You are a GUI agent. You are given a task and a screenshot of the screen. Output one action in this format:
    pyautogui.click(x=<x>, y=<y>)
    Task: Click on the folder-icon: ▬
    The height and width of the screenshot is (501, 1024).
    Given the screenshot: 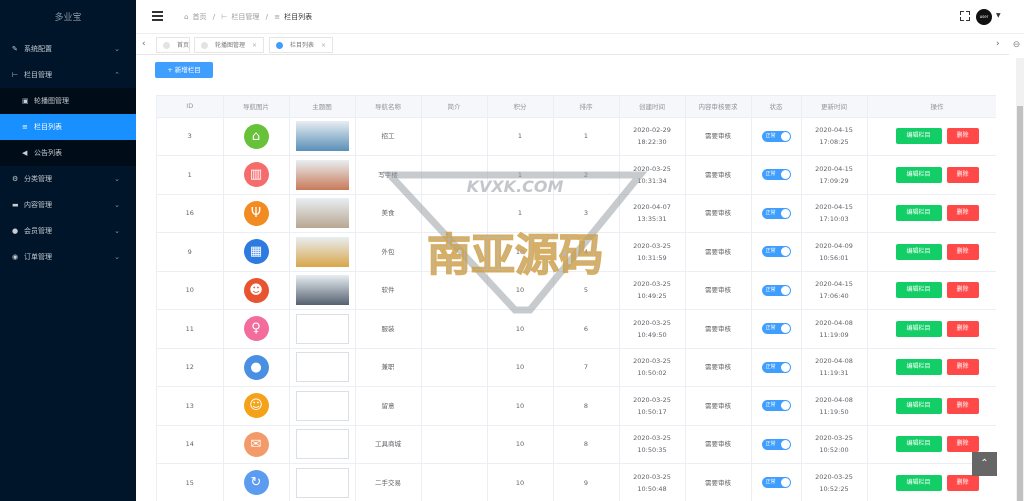 What is the action you would take?
    pyautogui.click(x=15, y=205)
    